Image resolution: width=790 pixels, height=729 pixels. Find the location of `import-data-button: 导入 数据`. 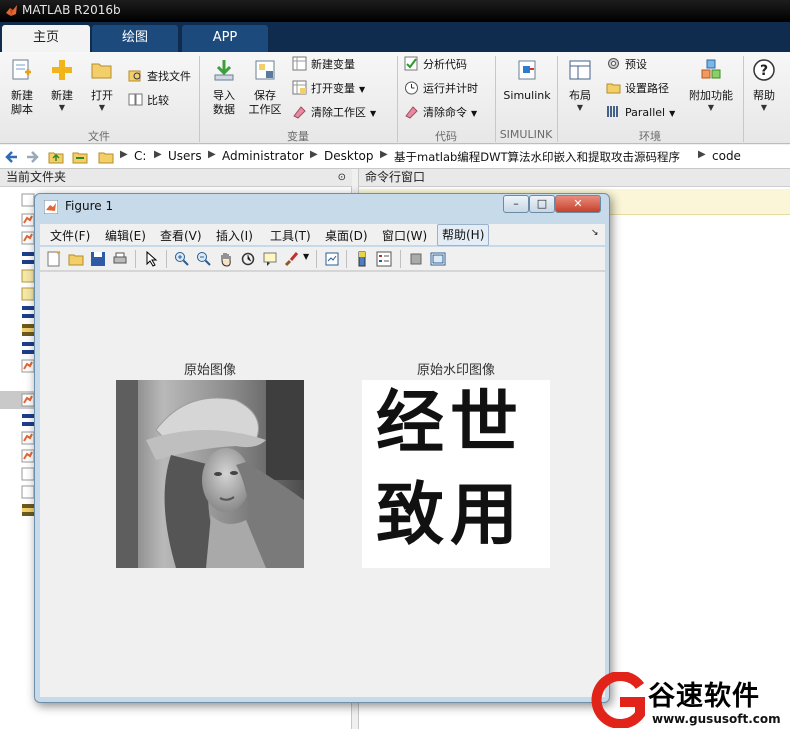

import-data-button: 导入 数据 is located at coordinates (224, 87).